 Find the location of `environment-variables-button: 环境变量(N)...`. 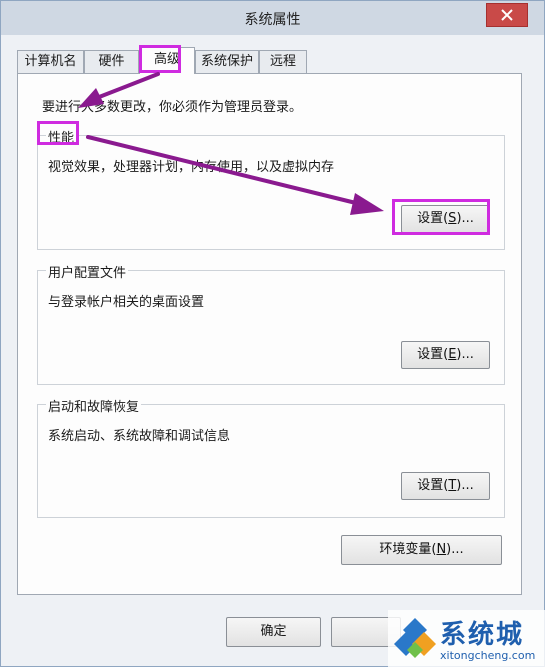

environment-variables-button: 环境变量(N)... is located at coordinates (421, 550).